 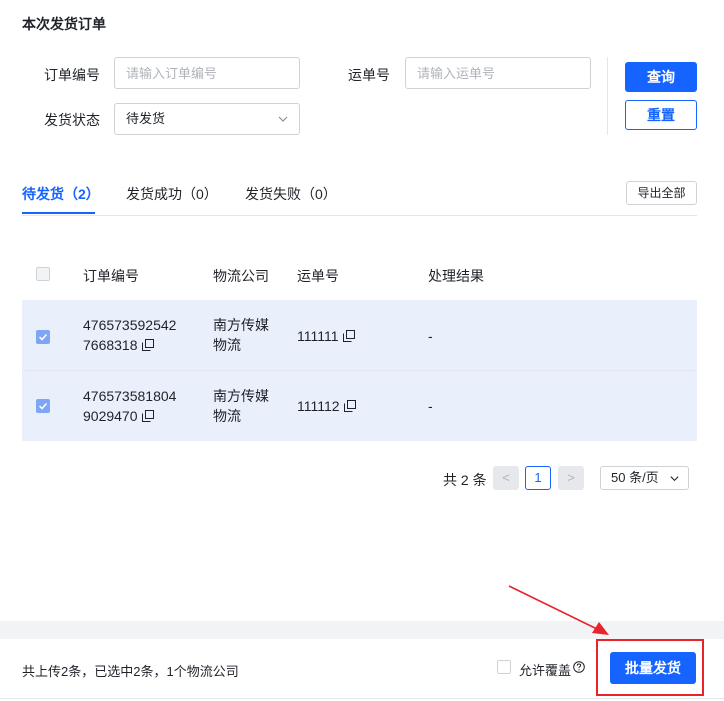 I want to click on footer-summary: 共上传2条，已选中2条，1个物流公司, so click(x=130, y=671).